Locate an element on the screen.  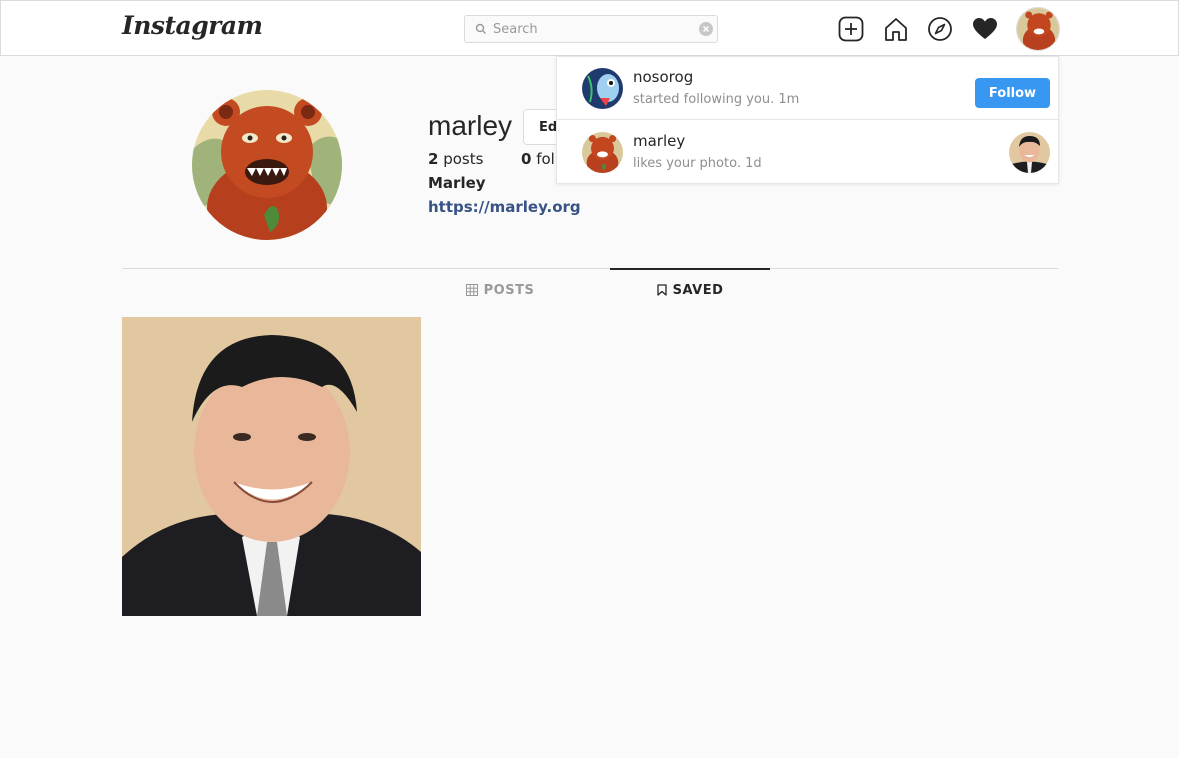
posts-count-label: posts is located at coordinates (463, 159).